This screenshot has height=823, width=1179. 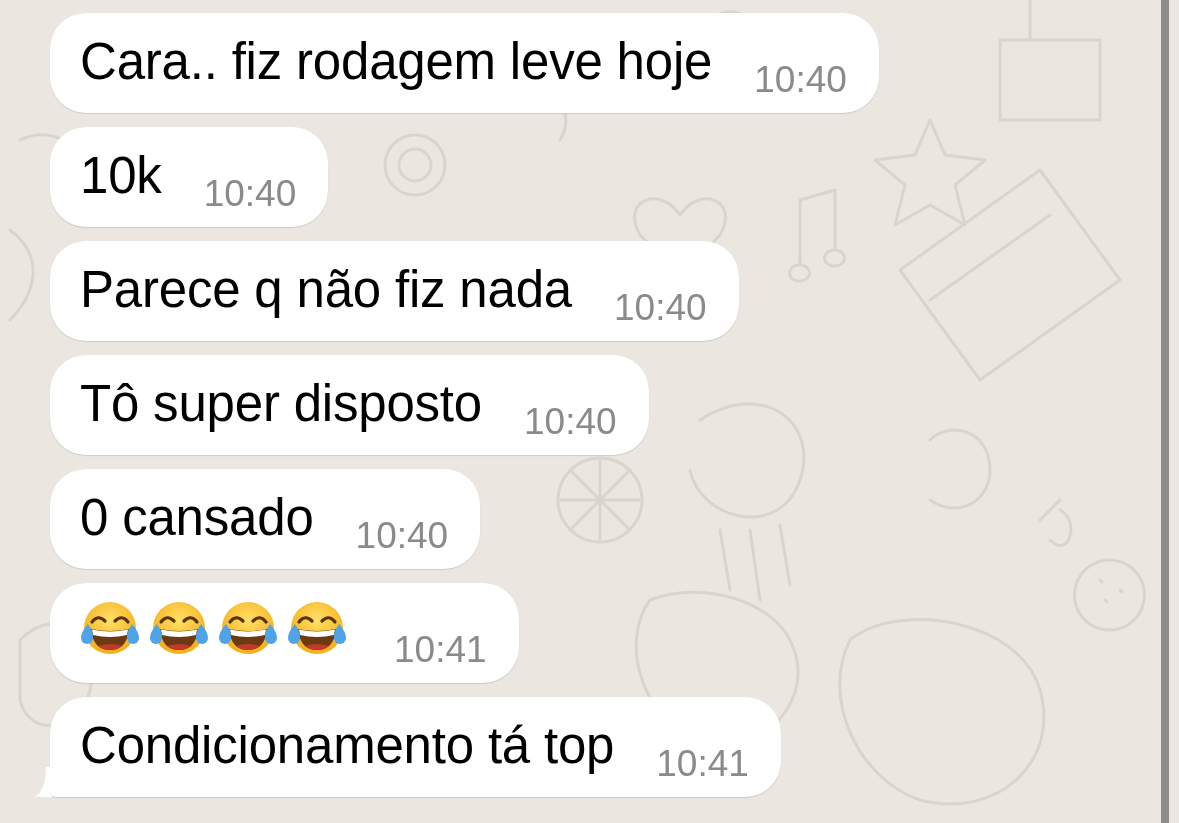 What do you see at coordinates (326, 290) in the screenshot?
I see `message-text: Parece q não fiz nada` at bounding box center [326, 290].